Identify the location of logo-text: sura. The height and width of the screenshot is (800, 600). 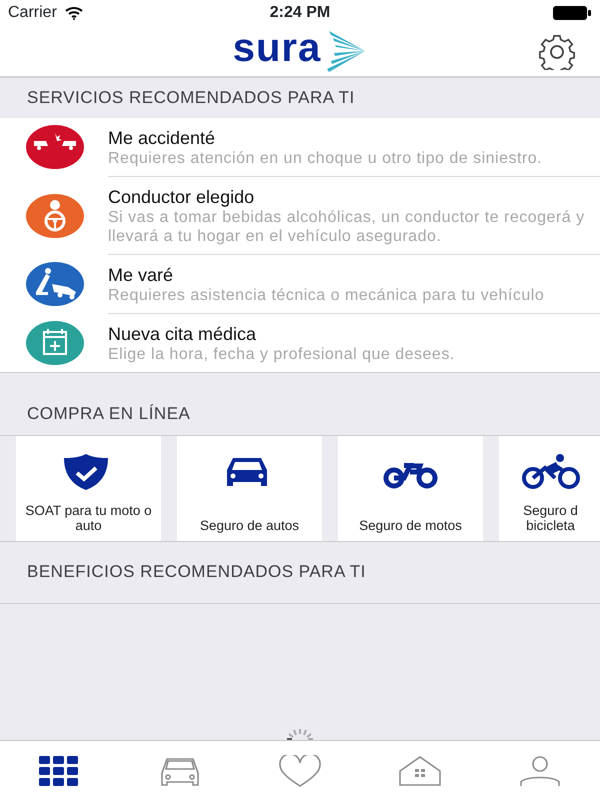
(277, 48).